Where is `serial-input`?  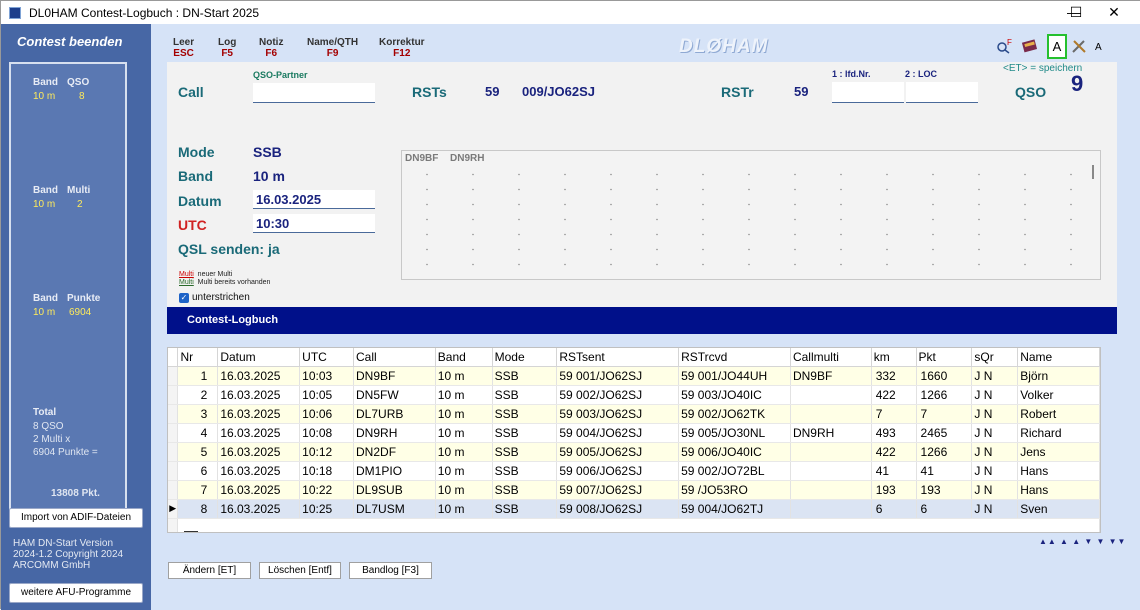
serial-input is located at coordinates (868, 92).